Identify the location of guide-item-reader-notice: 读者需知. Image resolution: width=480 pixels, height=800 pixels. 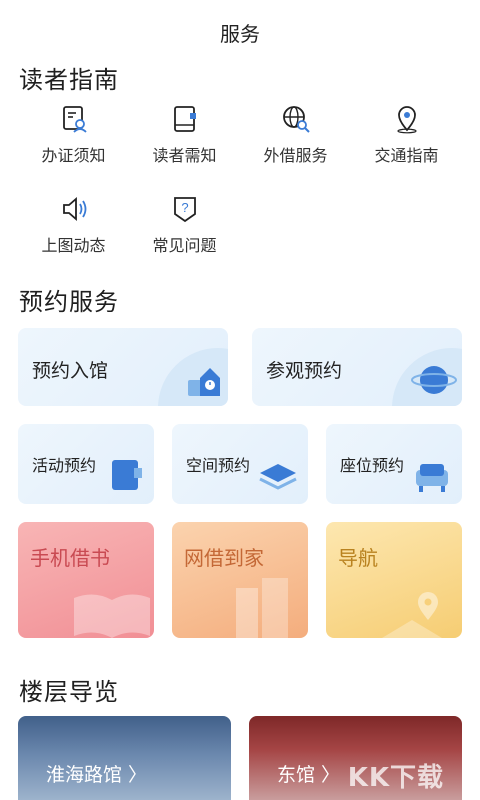
(184, 139).